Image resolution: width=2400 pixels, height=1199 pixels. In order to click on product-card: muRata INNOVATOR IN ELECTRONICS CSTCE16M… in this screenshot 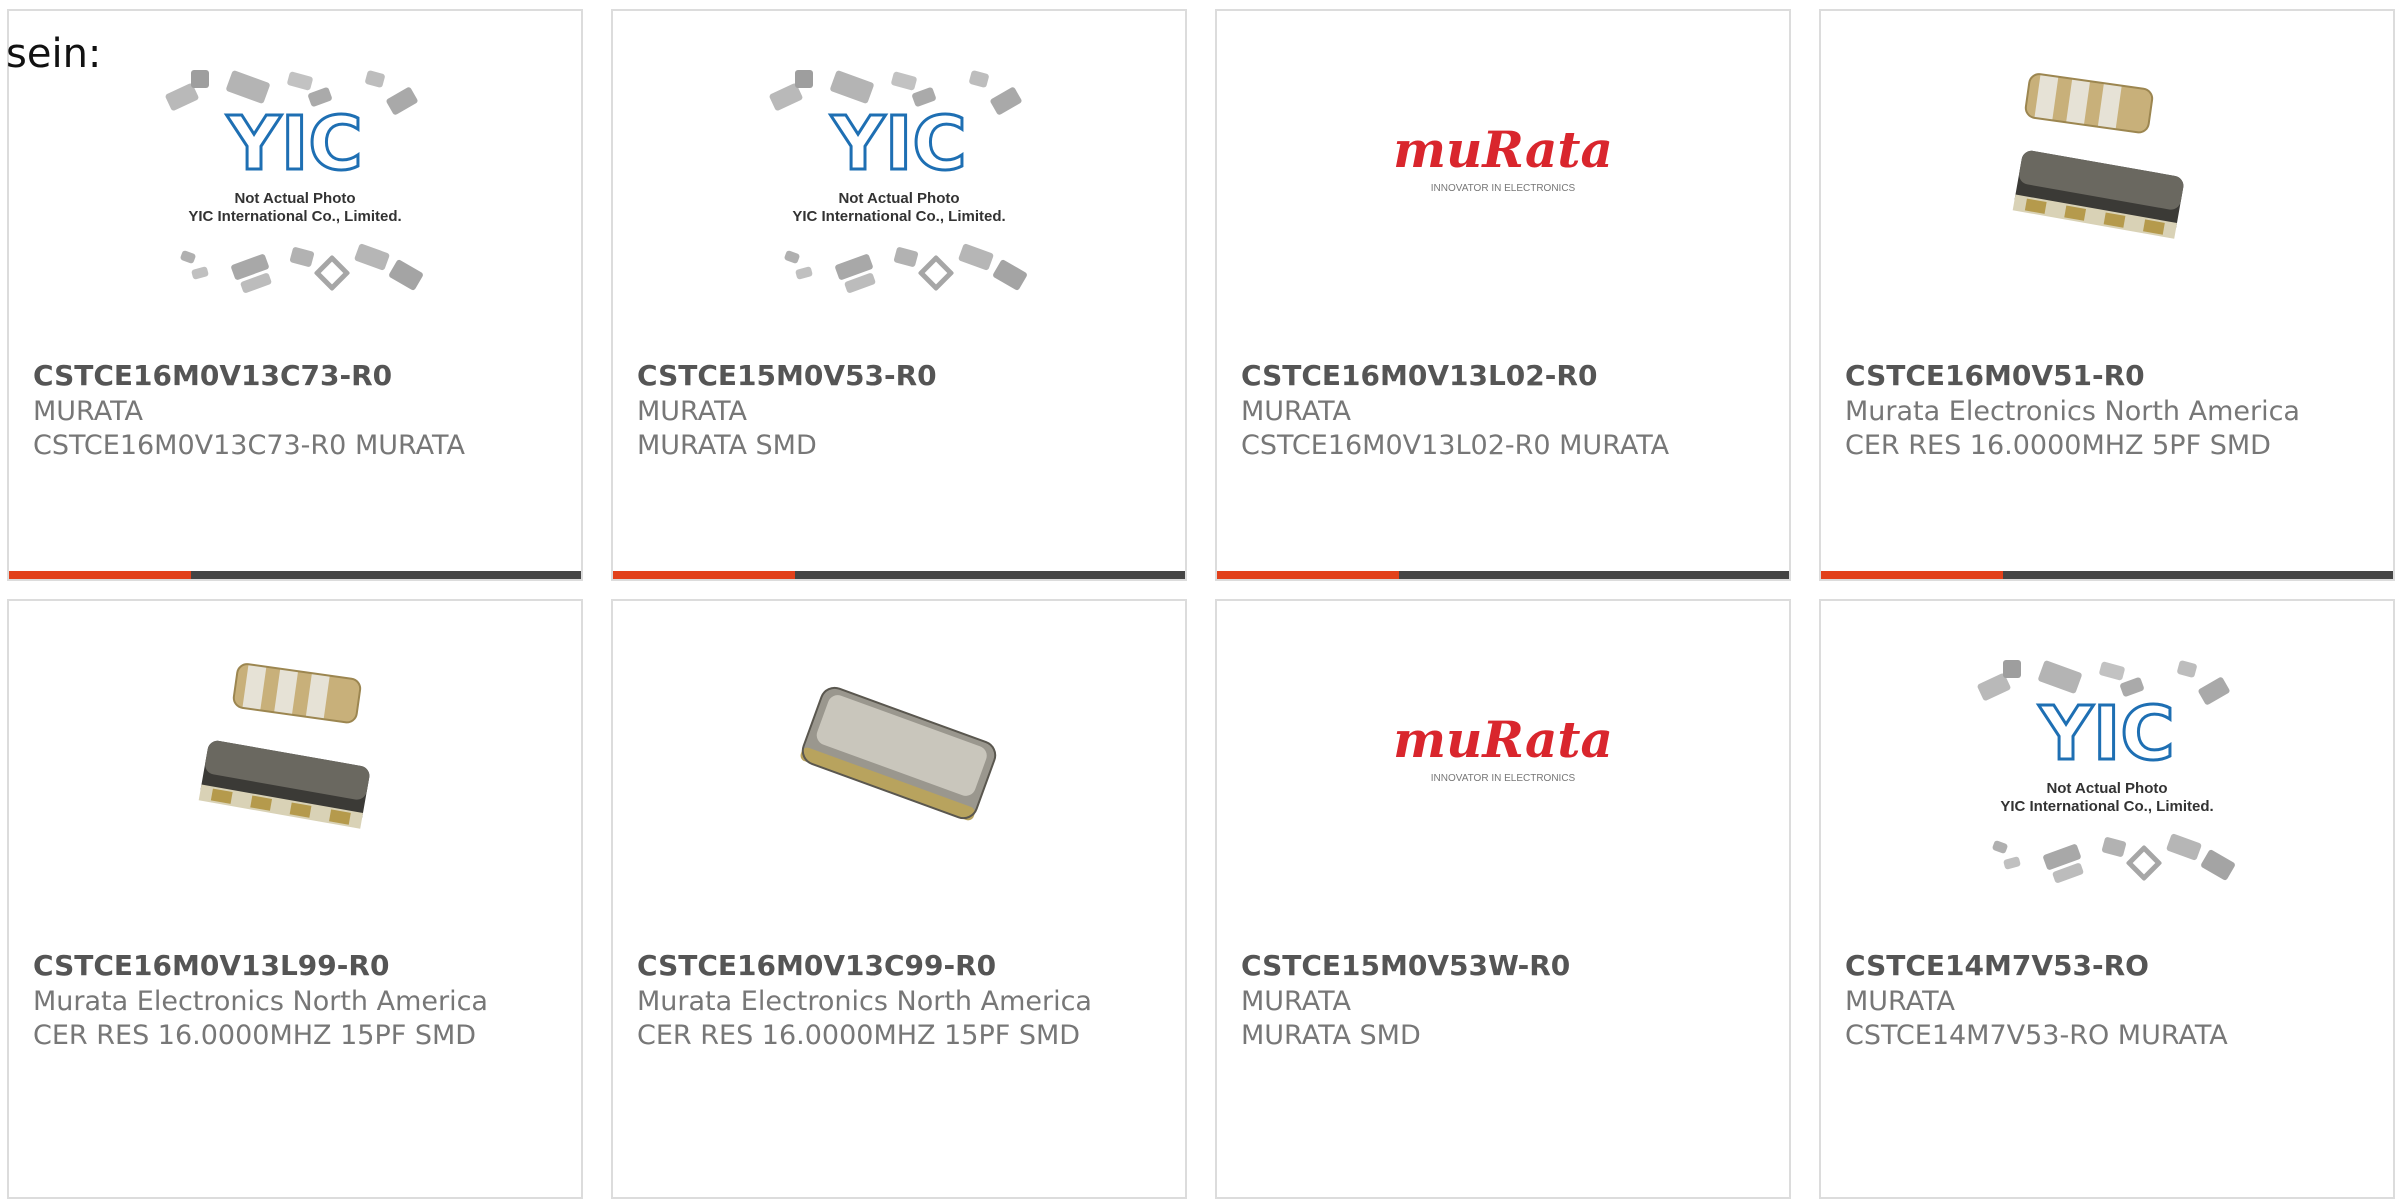, I will do `click(1503, 295)`.